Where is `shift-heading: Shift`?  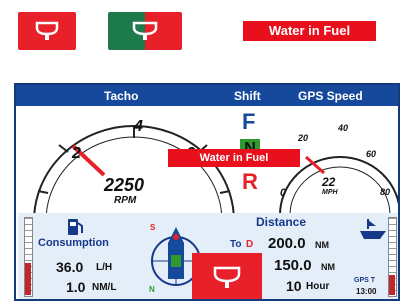
shift-heading: Shift is located at coordinates (247, 96).